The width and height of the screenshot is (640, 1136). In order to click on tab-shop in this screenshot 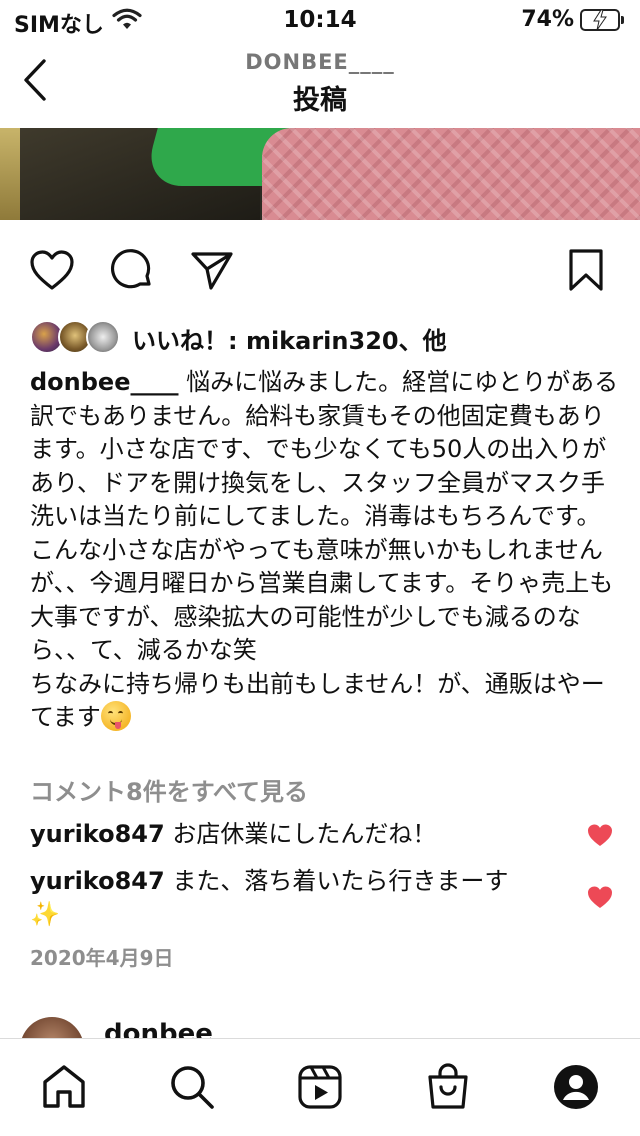, I will do `click(448, 1087)`.